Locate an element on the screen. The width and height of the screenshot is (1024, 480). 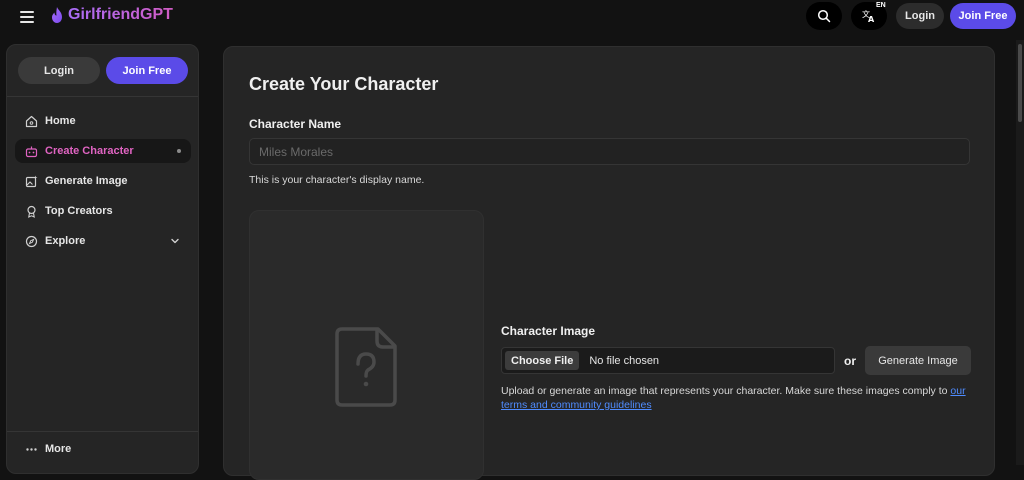
search-button is located at coordinates (824, 16).